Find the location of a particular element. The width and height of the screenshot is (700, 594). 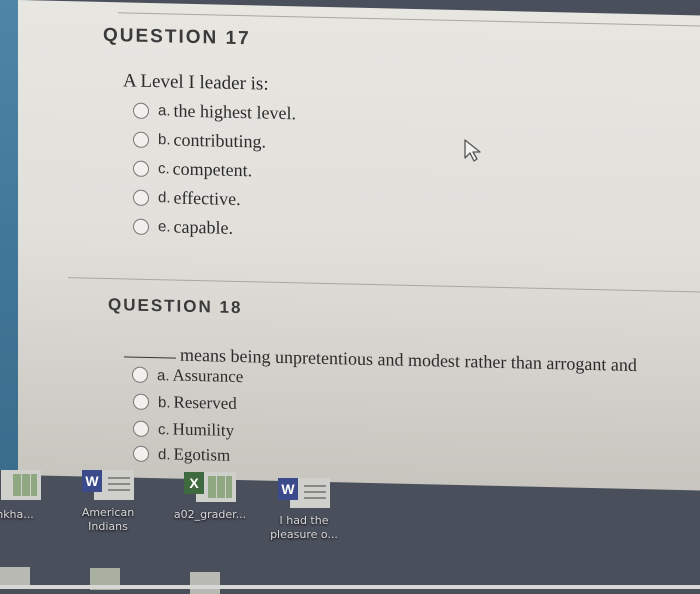

excel-file-icon: X is located at coordinates (210, 487).